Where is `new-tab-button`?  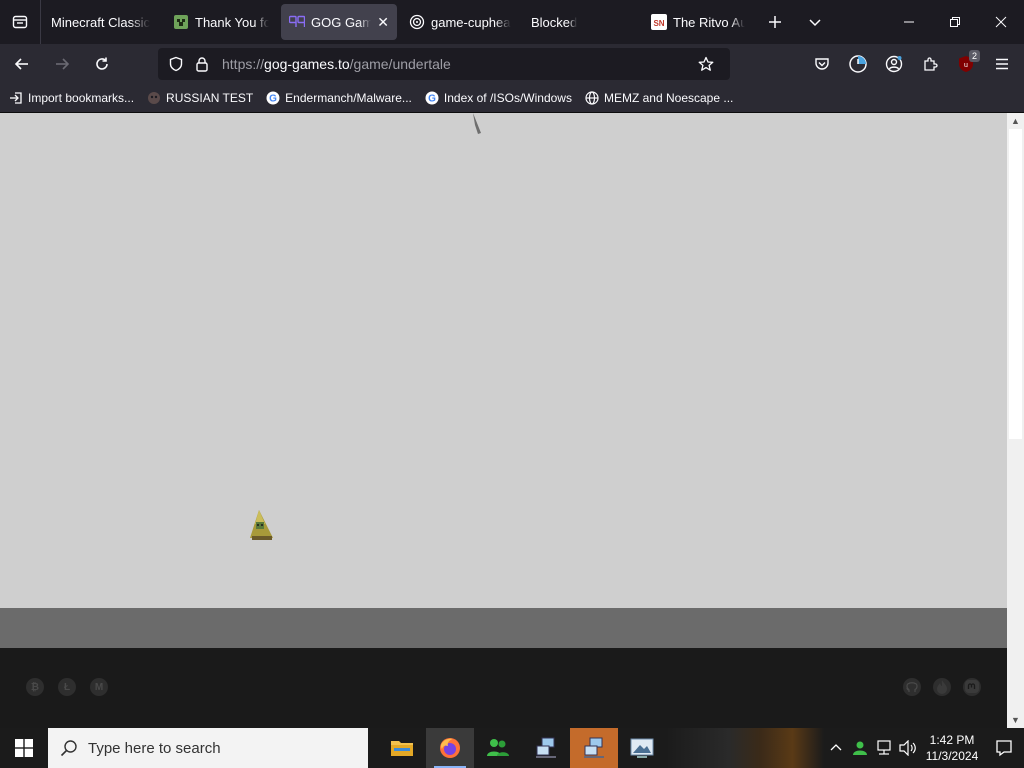 new-tab-button is located at coordinates (775, 22).